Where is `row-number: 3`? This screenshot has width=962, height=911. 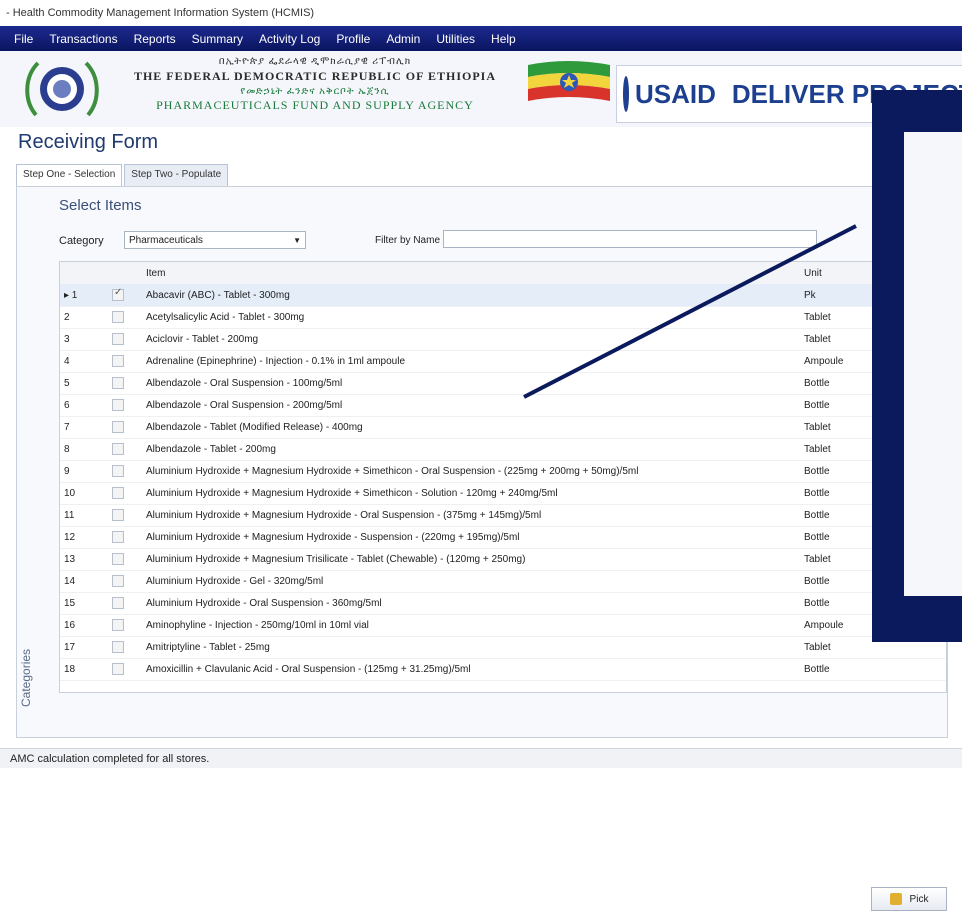 row-number: 3 is located at coordinates (67, 339).